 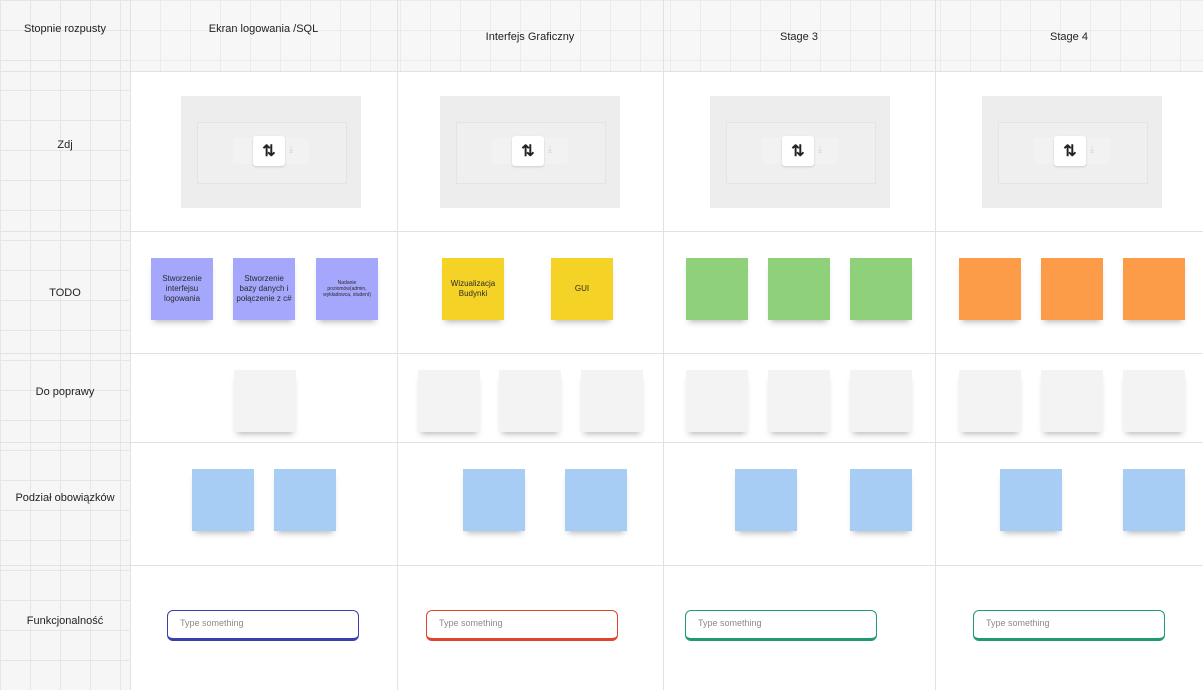 What do you see at coordinates (582, 289) in the screenshot?
I see `sticky-note-todo: GUI` at bounding box center [582, 289].